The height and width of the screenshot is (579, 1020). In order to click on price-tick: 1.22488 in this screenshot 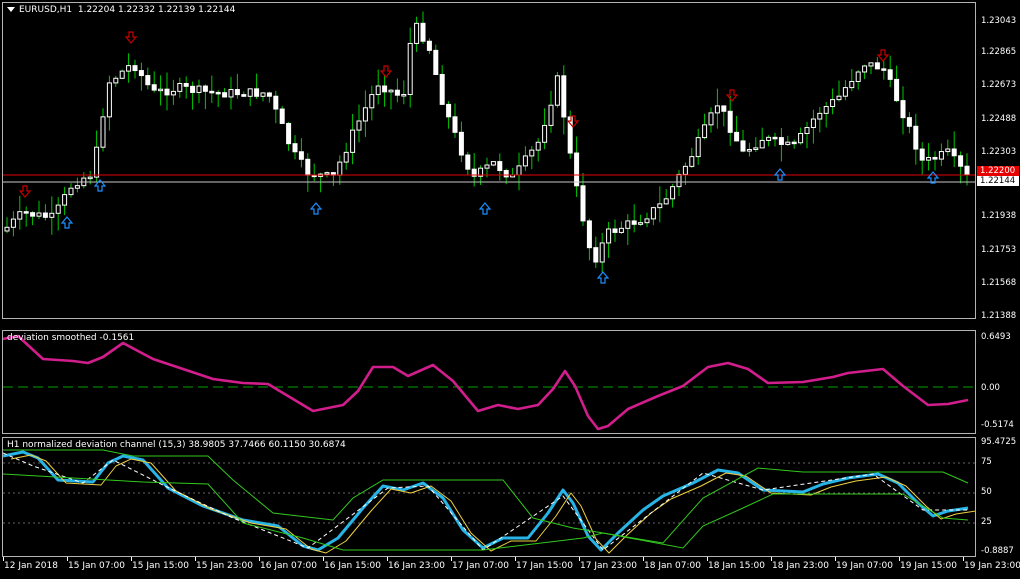, I will do `click(999, 119)`.